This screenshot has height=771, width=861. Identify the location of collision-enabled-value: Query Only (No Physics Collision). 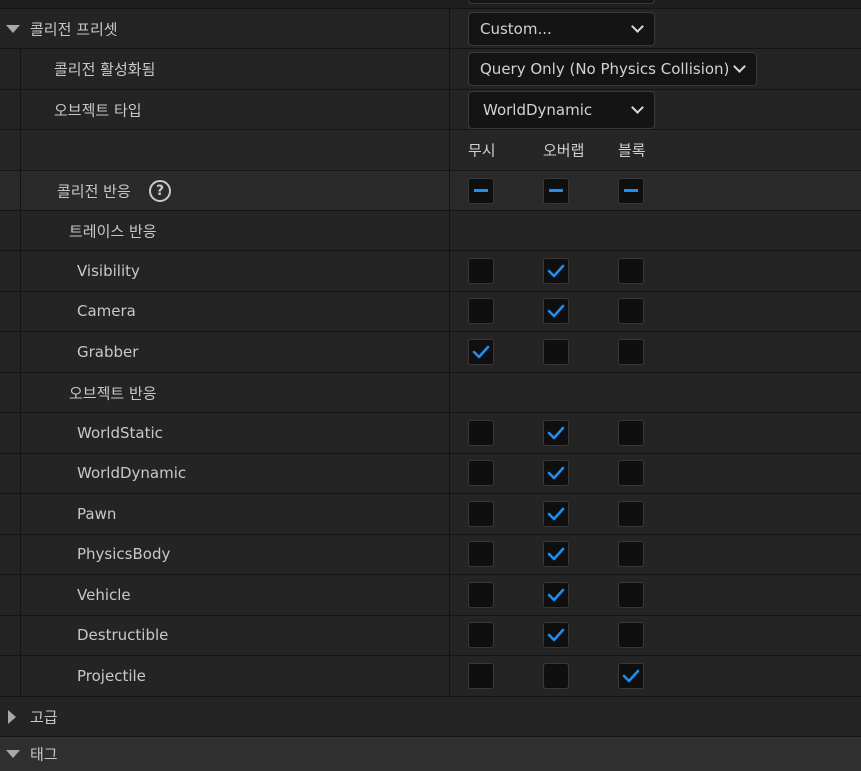
(605, 69).